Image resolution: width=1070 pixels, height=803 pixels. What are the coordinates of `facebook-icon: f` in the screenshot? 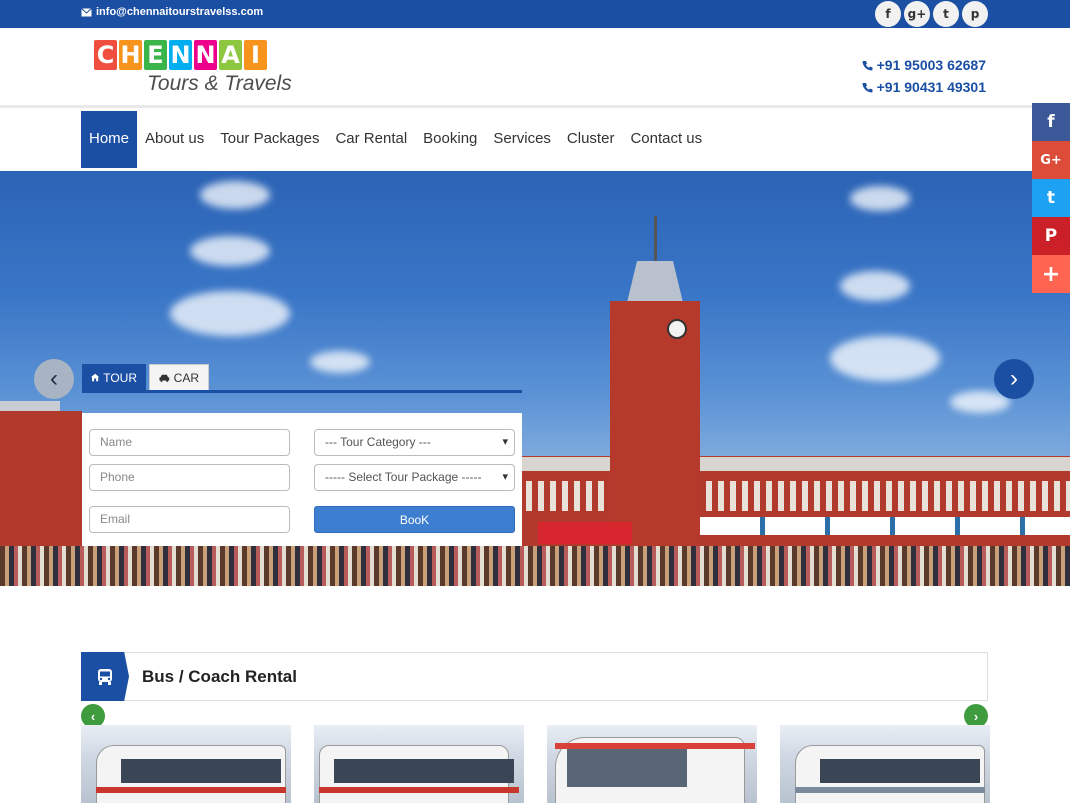 It's located at (888, 14).